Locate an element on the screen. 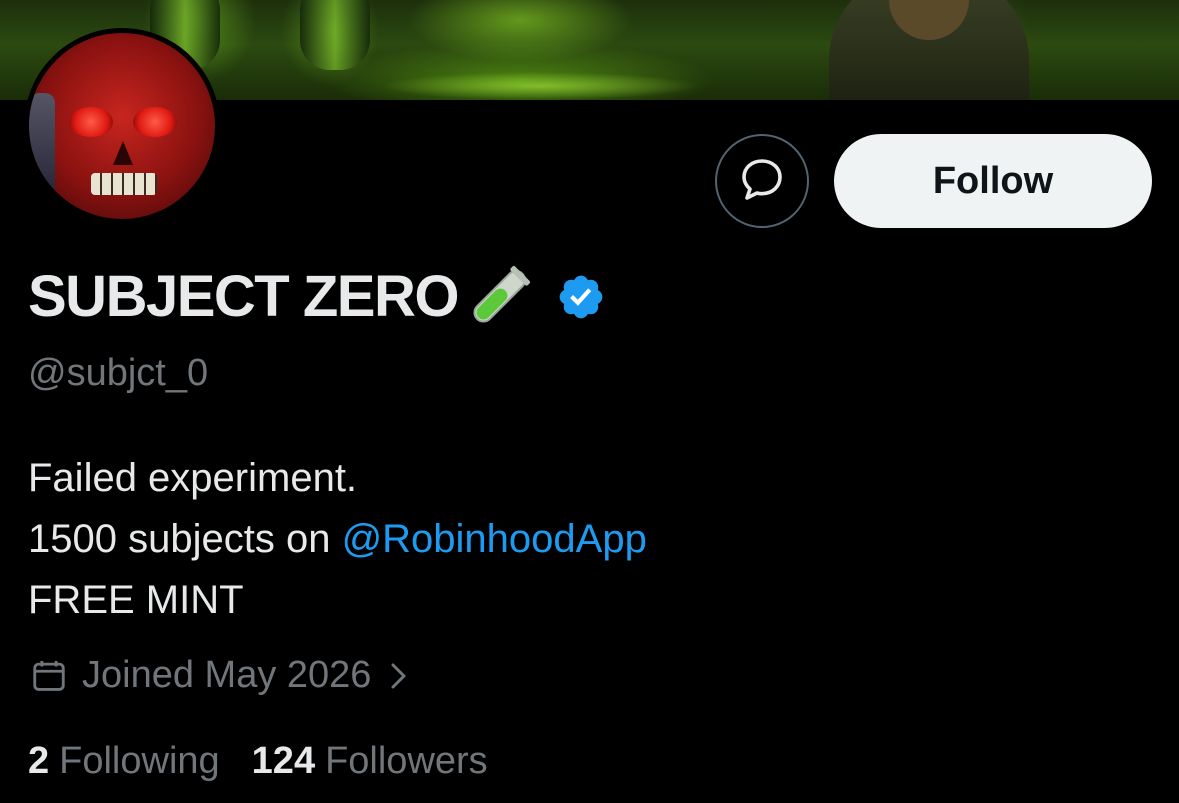 This screenshot has height=803, width=1179. followers-link: 124 Followers is located at coordinates (370, 761).